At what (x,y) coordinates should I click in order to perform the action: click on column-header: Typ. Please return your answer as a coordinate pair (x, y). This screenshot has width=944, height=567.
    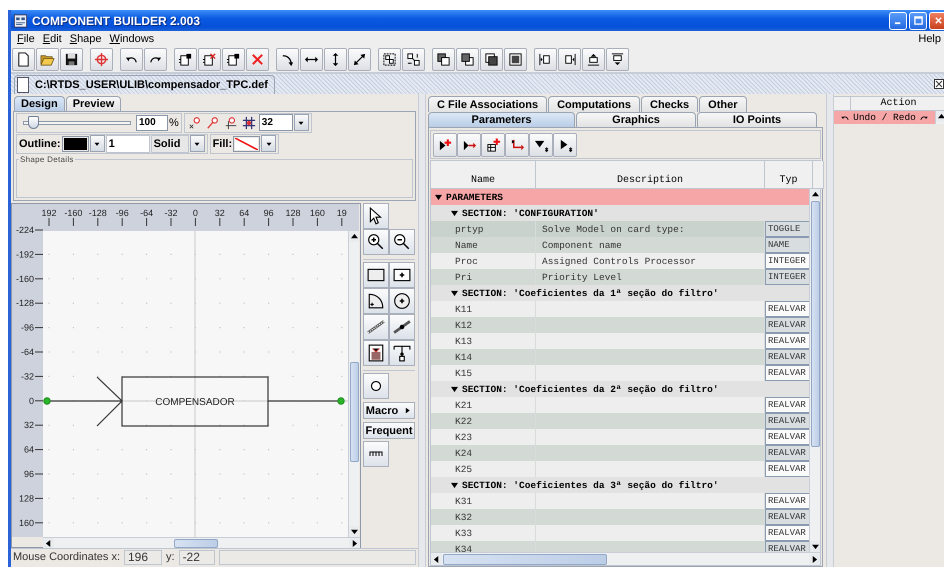
    Looking at the image, I should click on (789, 175).